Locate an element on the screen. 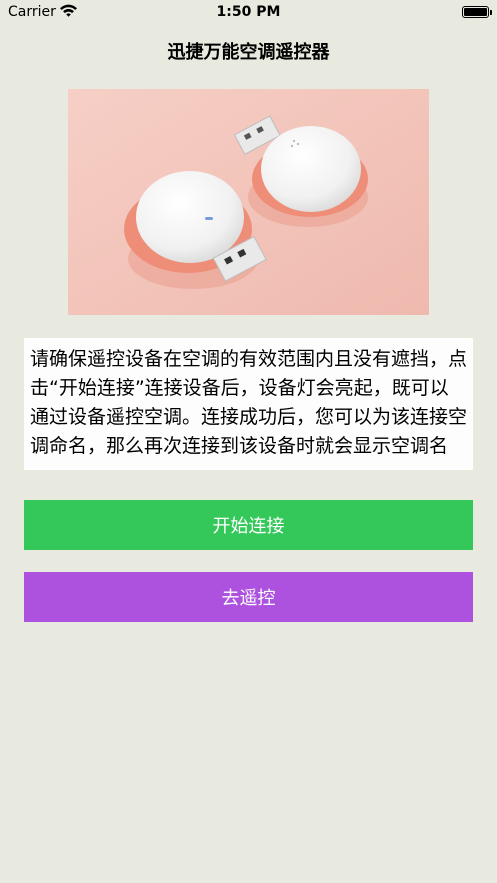 This screenshot has height=883, width=497. go-remote-button: 去遥控 is located at coordinates (248, 597).